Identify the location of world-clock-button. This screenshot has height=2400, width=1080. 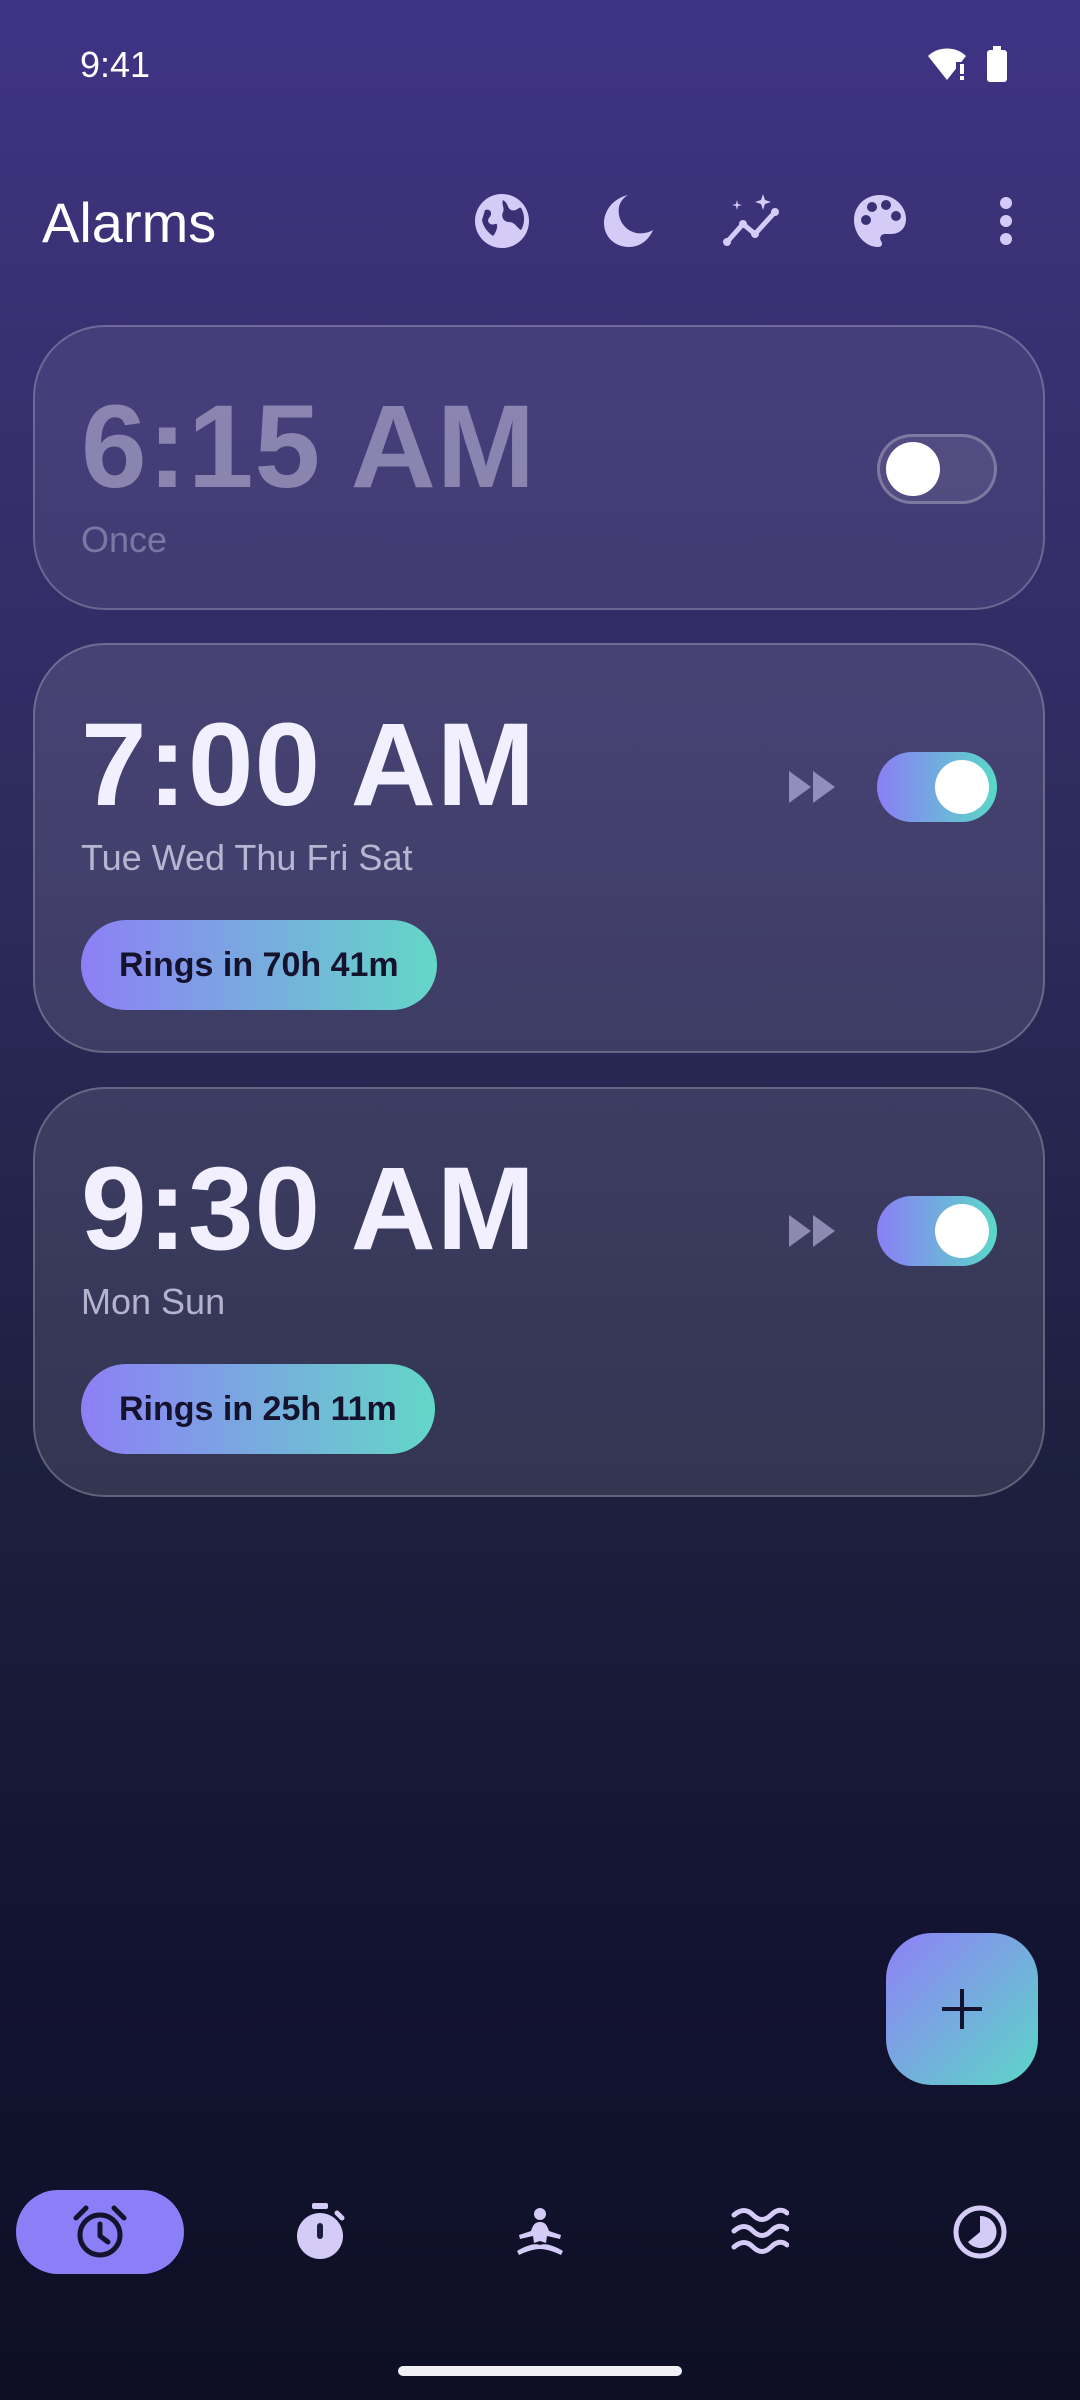
(502, 221).